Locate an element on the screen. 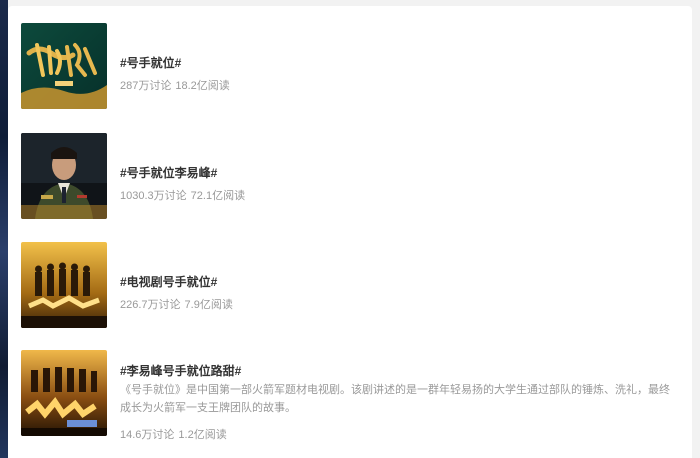 Image resolution: width=700 pixels, height=458 pixels. read-count: 7.9亿阅读 is located at coordinates (208, 305).